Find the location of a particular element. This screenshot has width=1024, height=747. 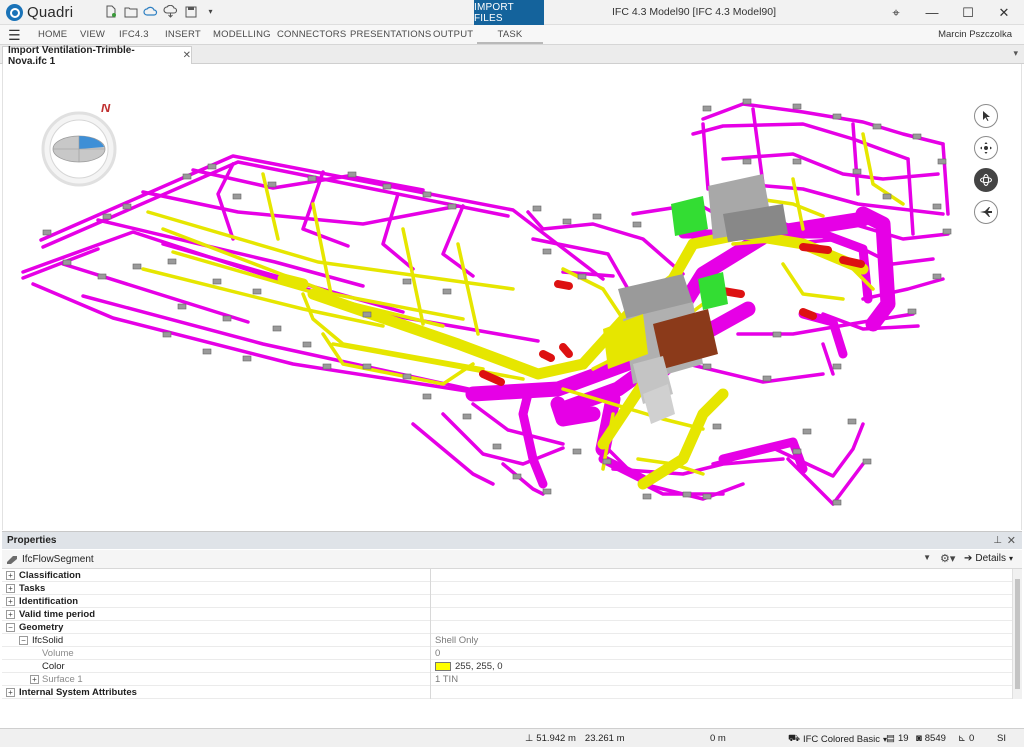

flow-segment-icon is located at coordinates (12, 560).